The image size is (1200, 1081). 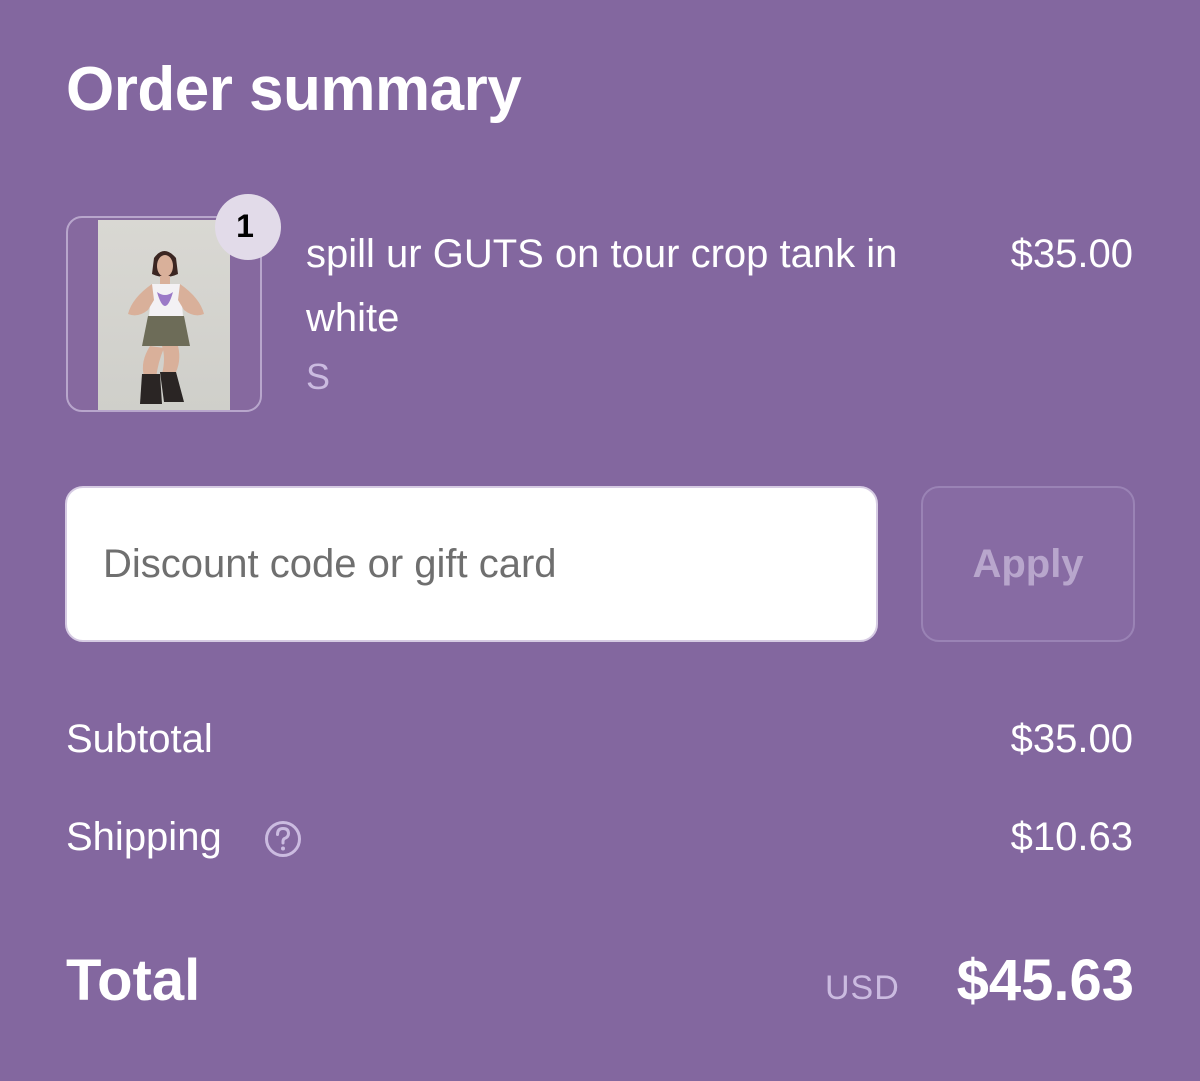 What do you see at coordinates (471, 564) in the screenshot?
I see `discount-code-input` at bounding box center [471, 564].